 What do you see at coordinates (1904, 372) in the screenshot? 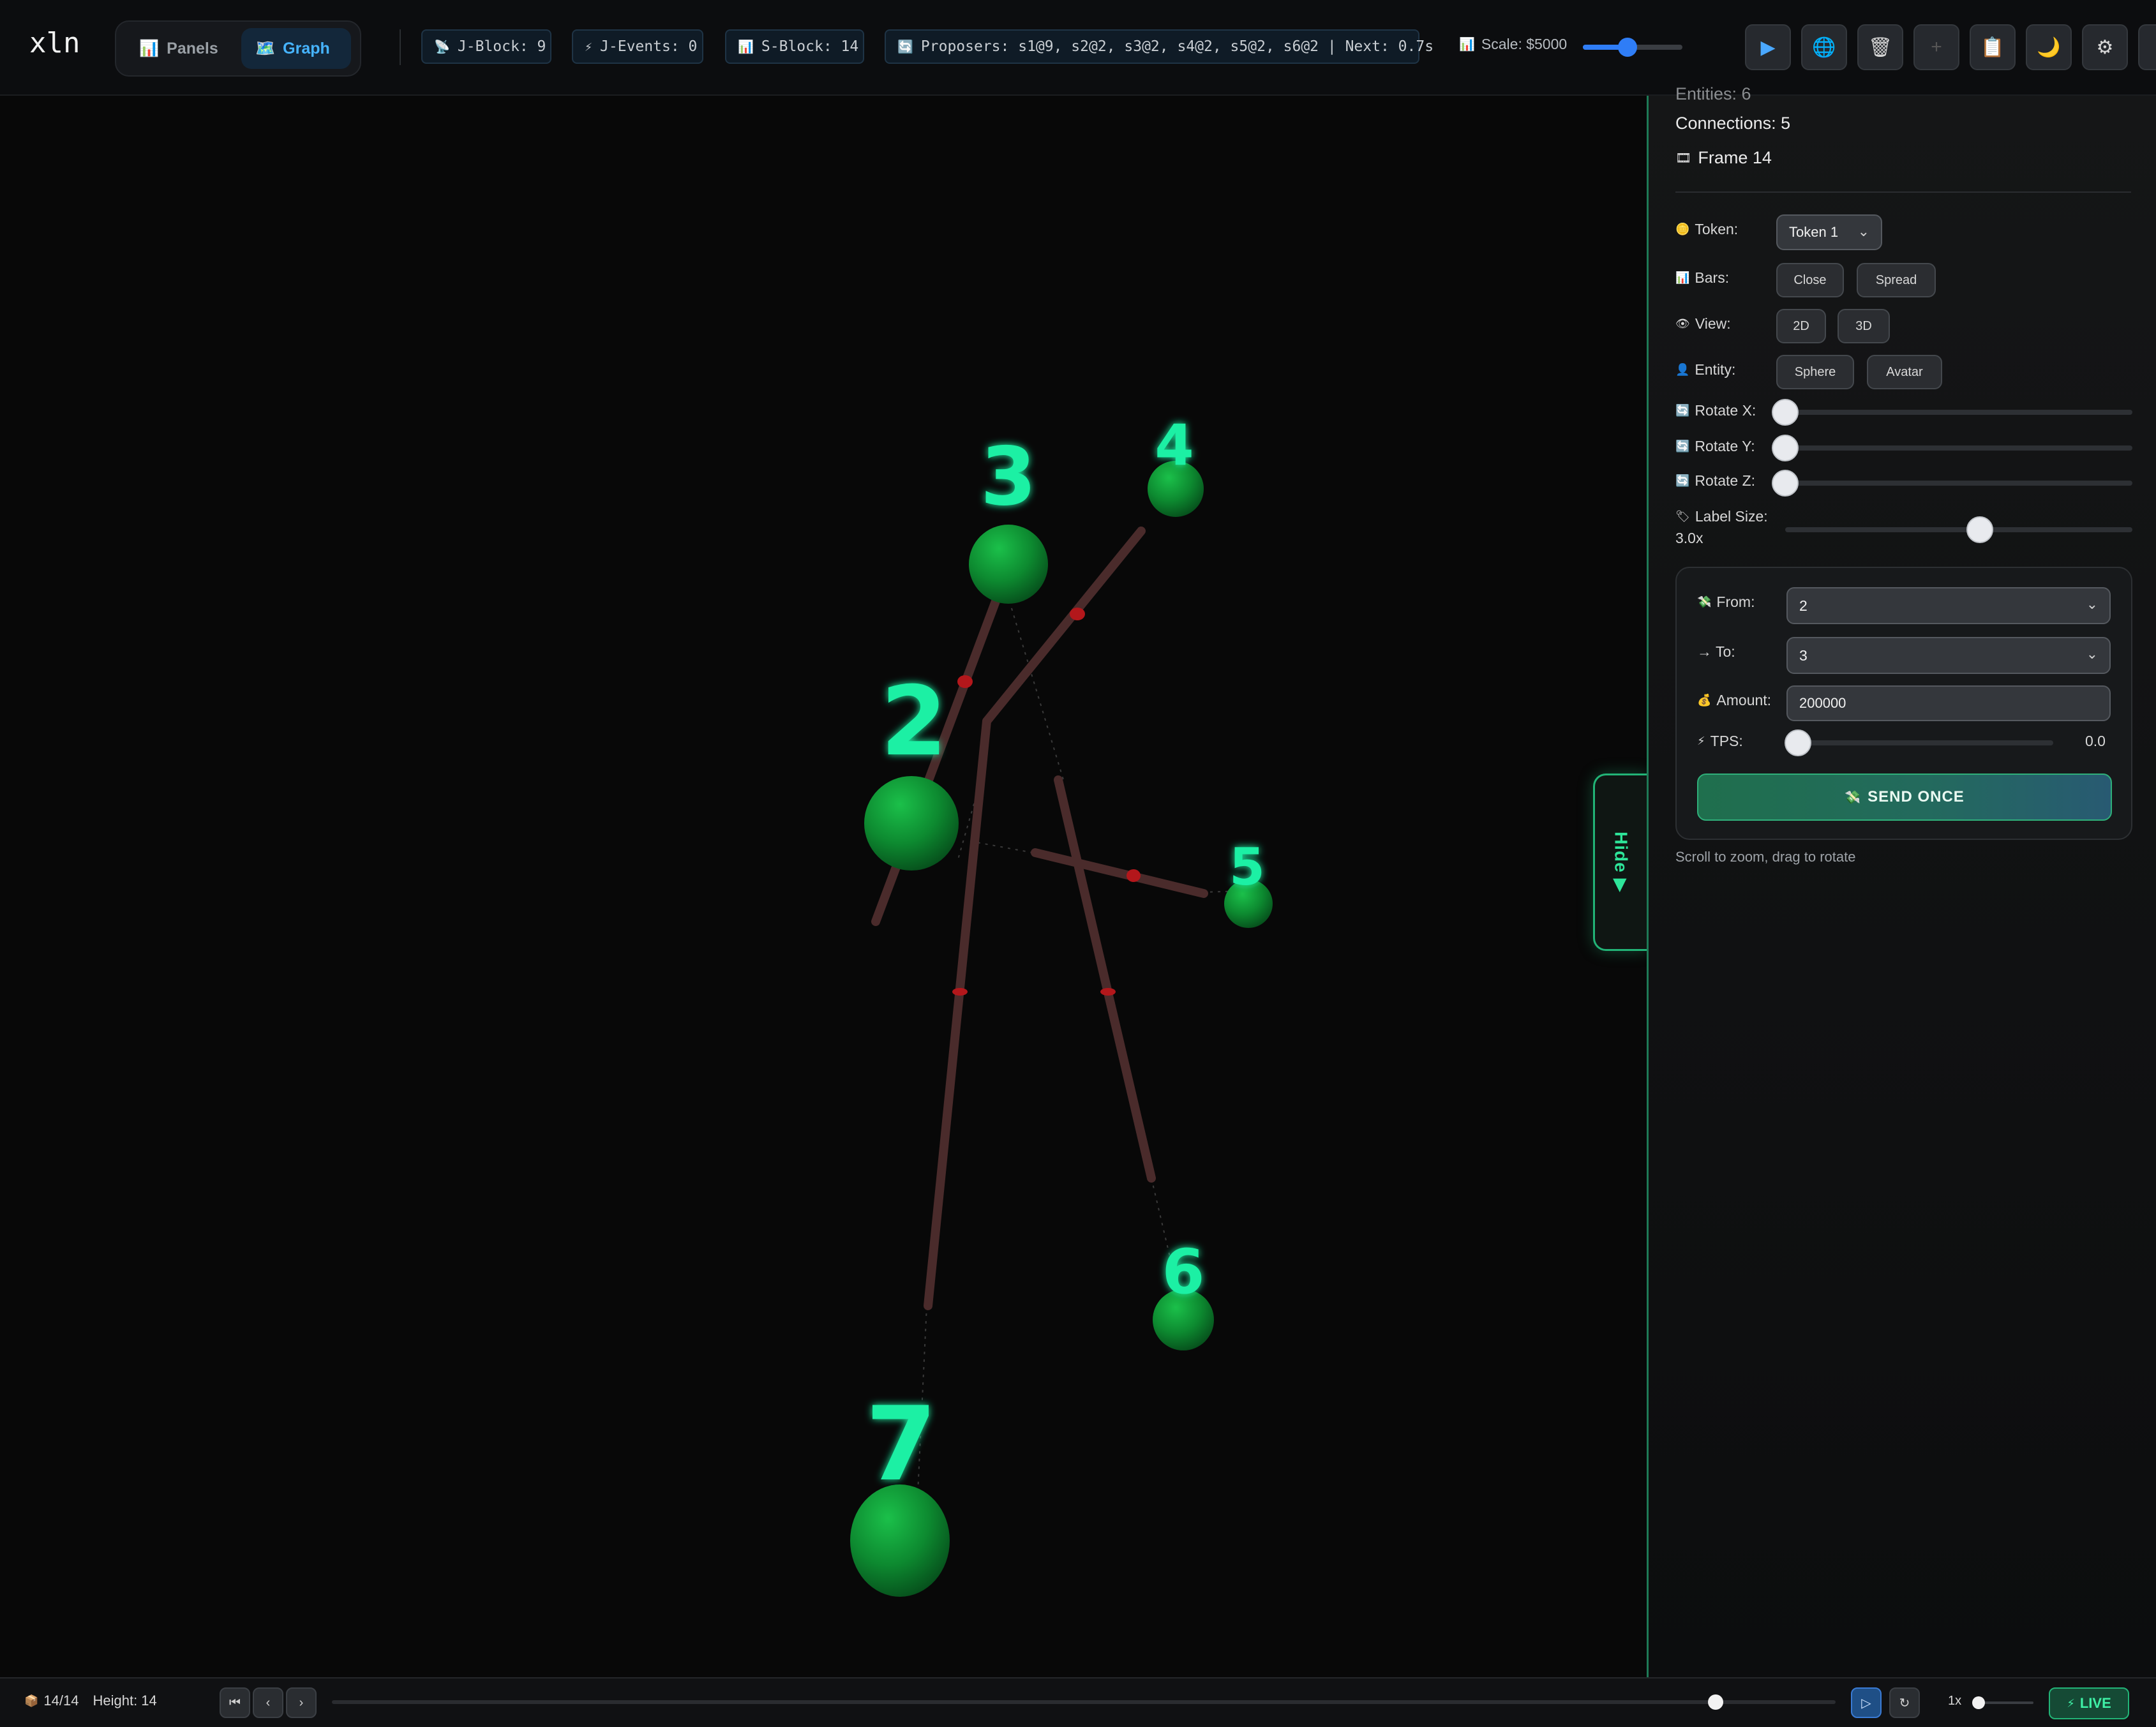
I see `entity-avatar-button: Avatar` at bounding box center [1904, 372].